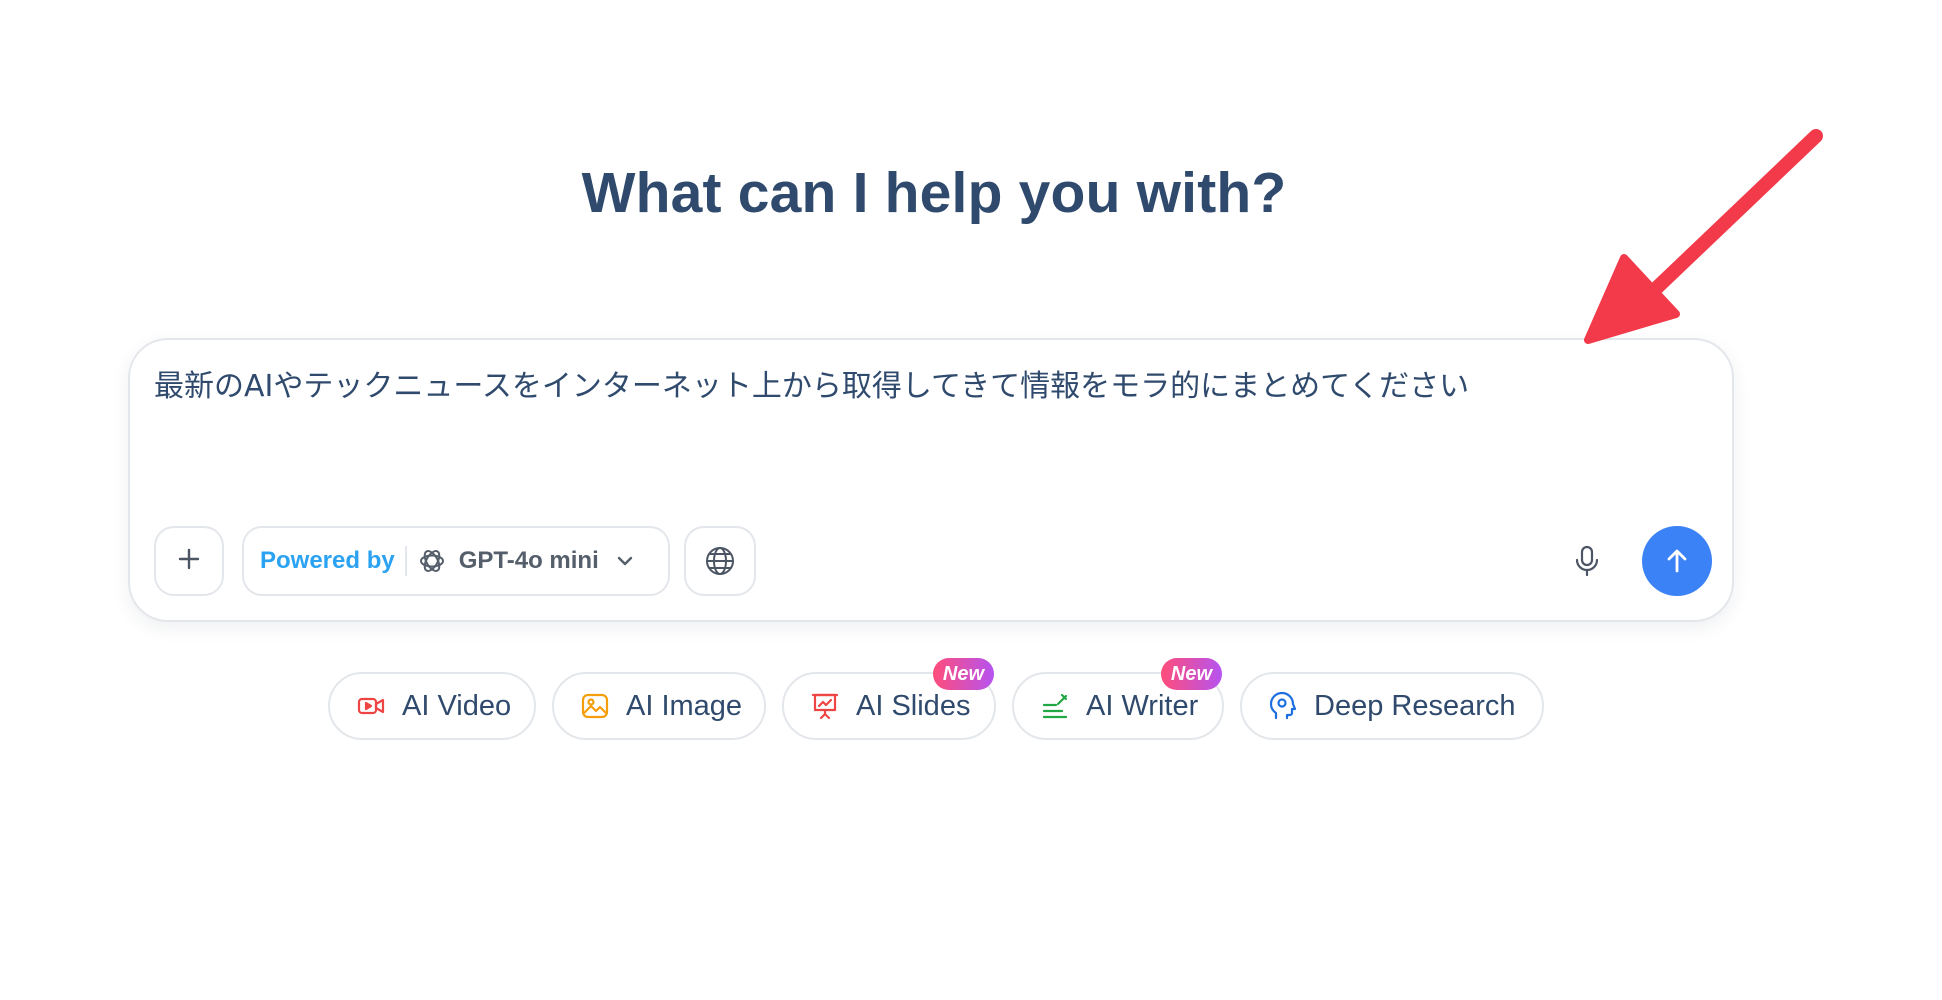 This screenshot has width=1942, height=1000. I want to click on quick-action-deep-research: Deep Research, so click(1392, 706).